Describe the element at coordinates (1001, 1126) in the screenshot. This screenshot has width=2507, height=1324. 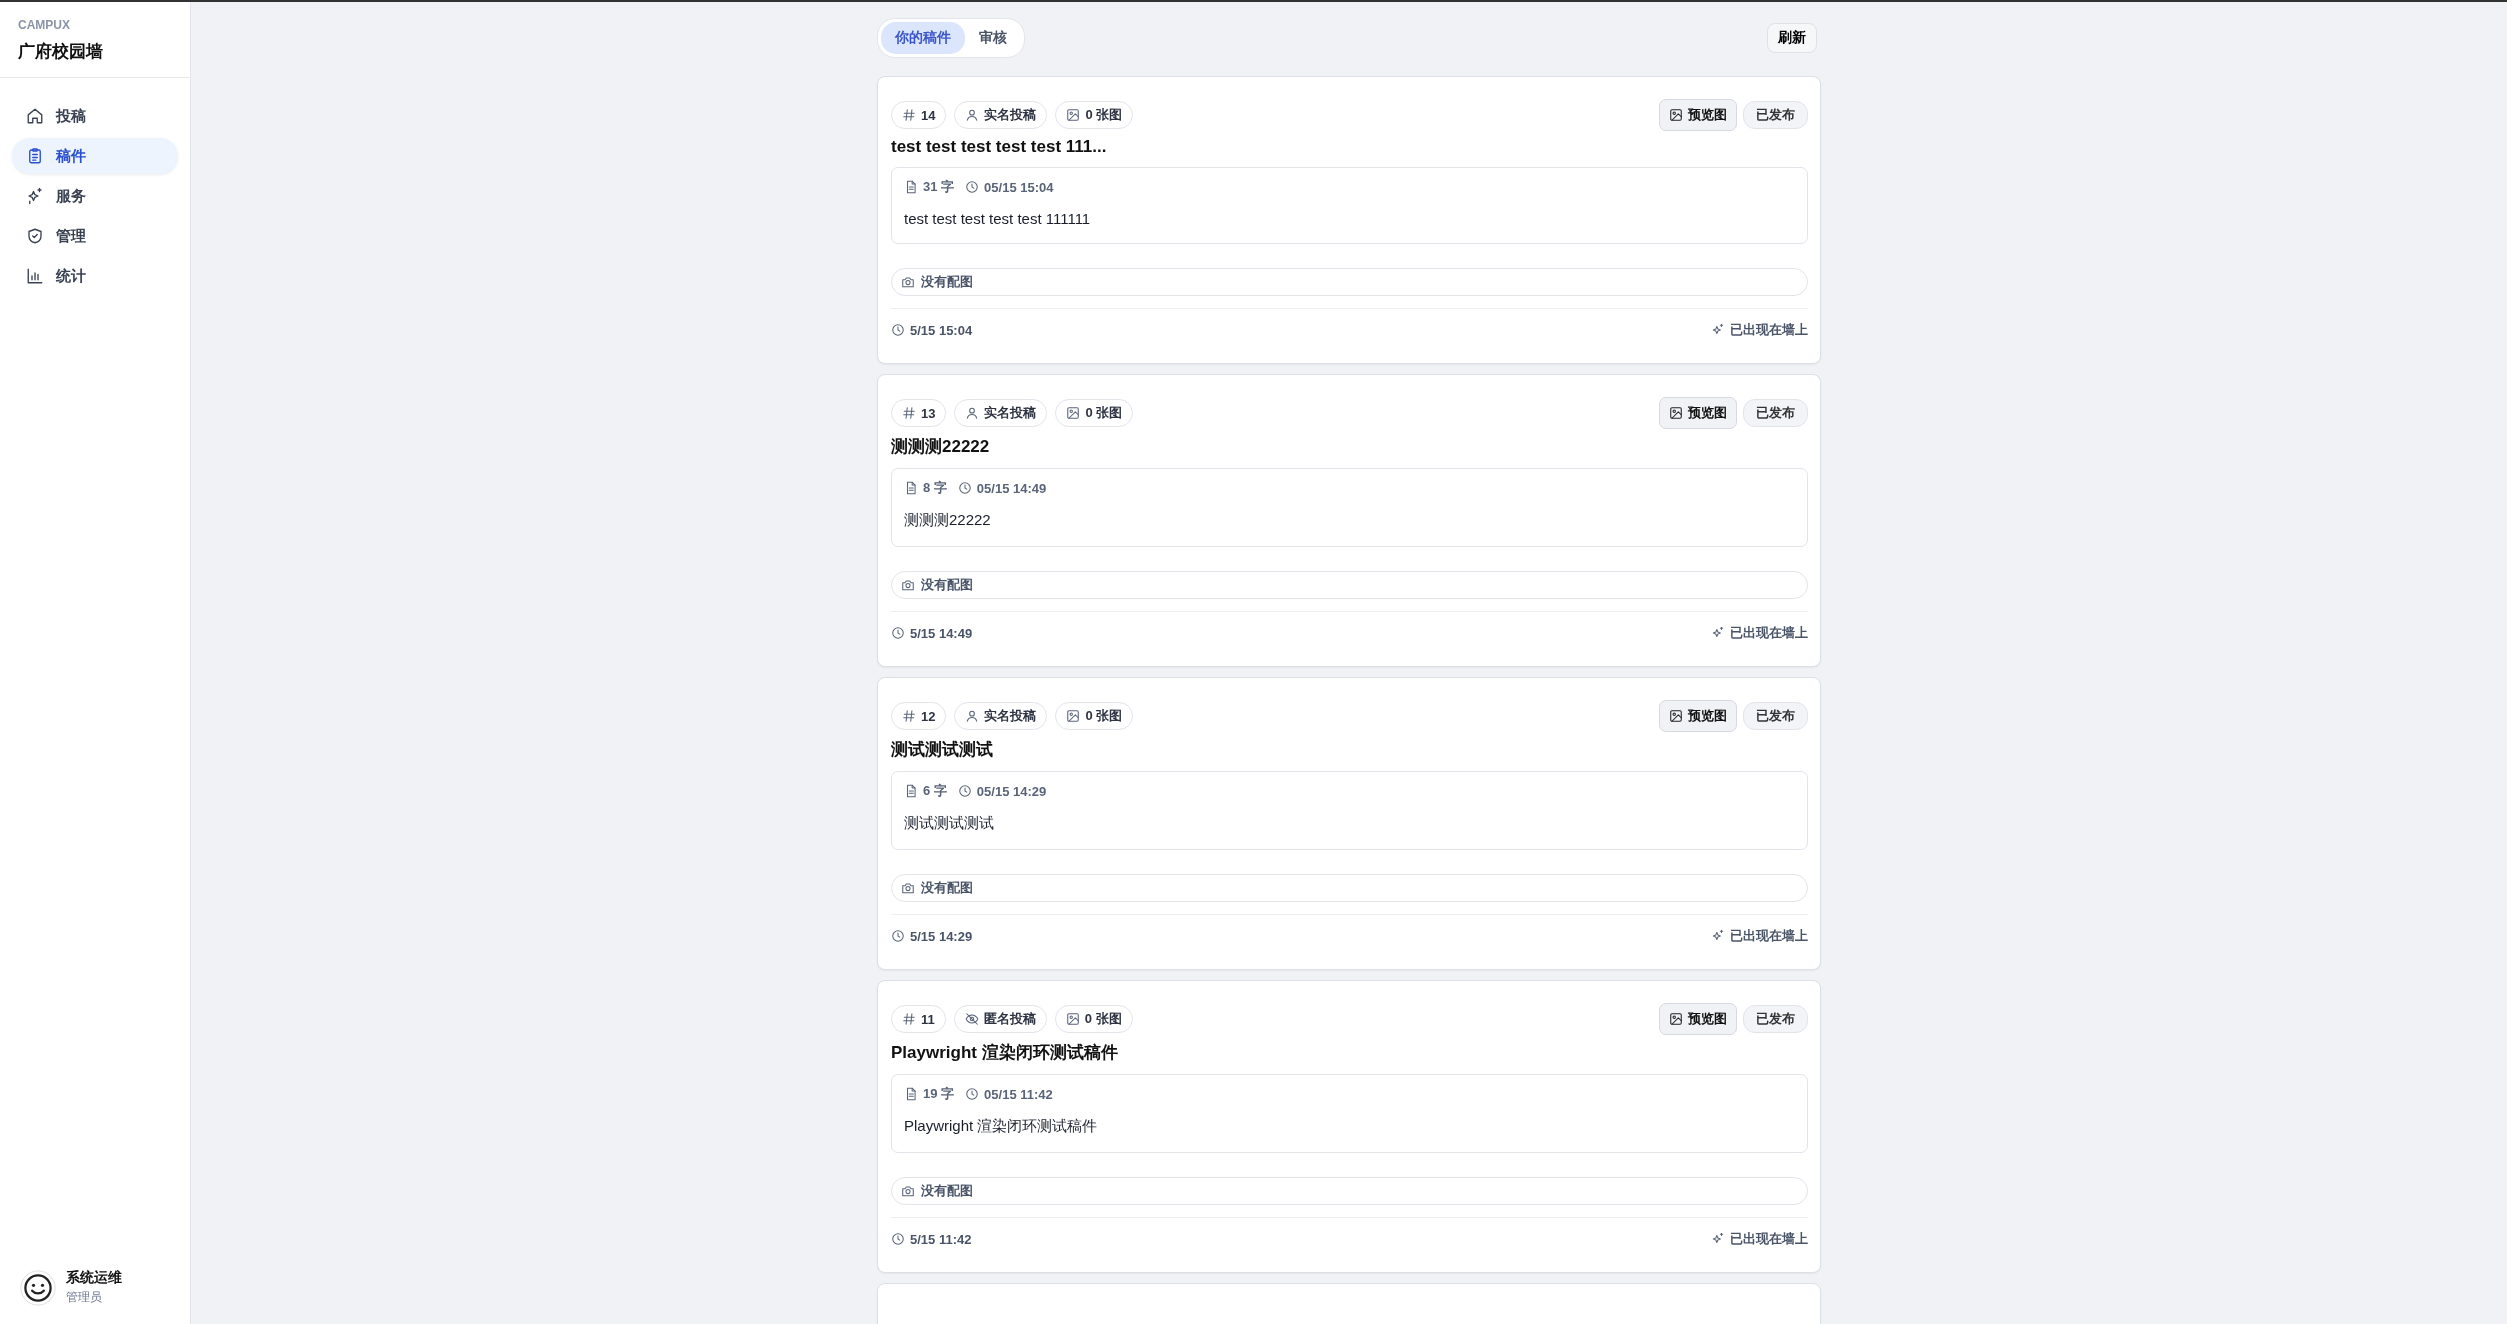
I see `post-body: Playwright 渲染闭环测试稿件` at that location.